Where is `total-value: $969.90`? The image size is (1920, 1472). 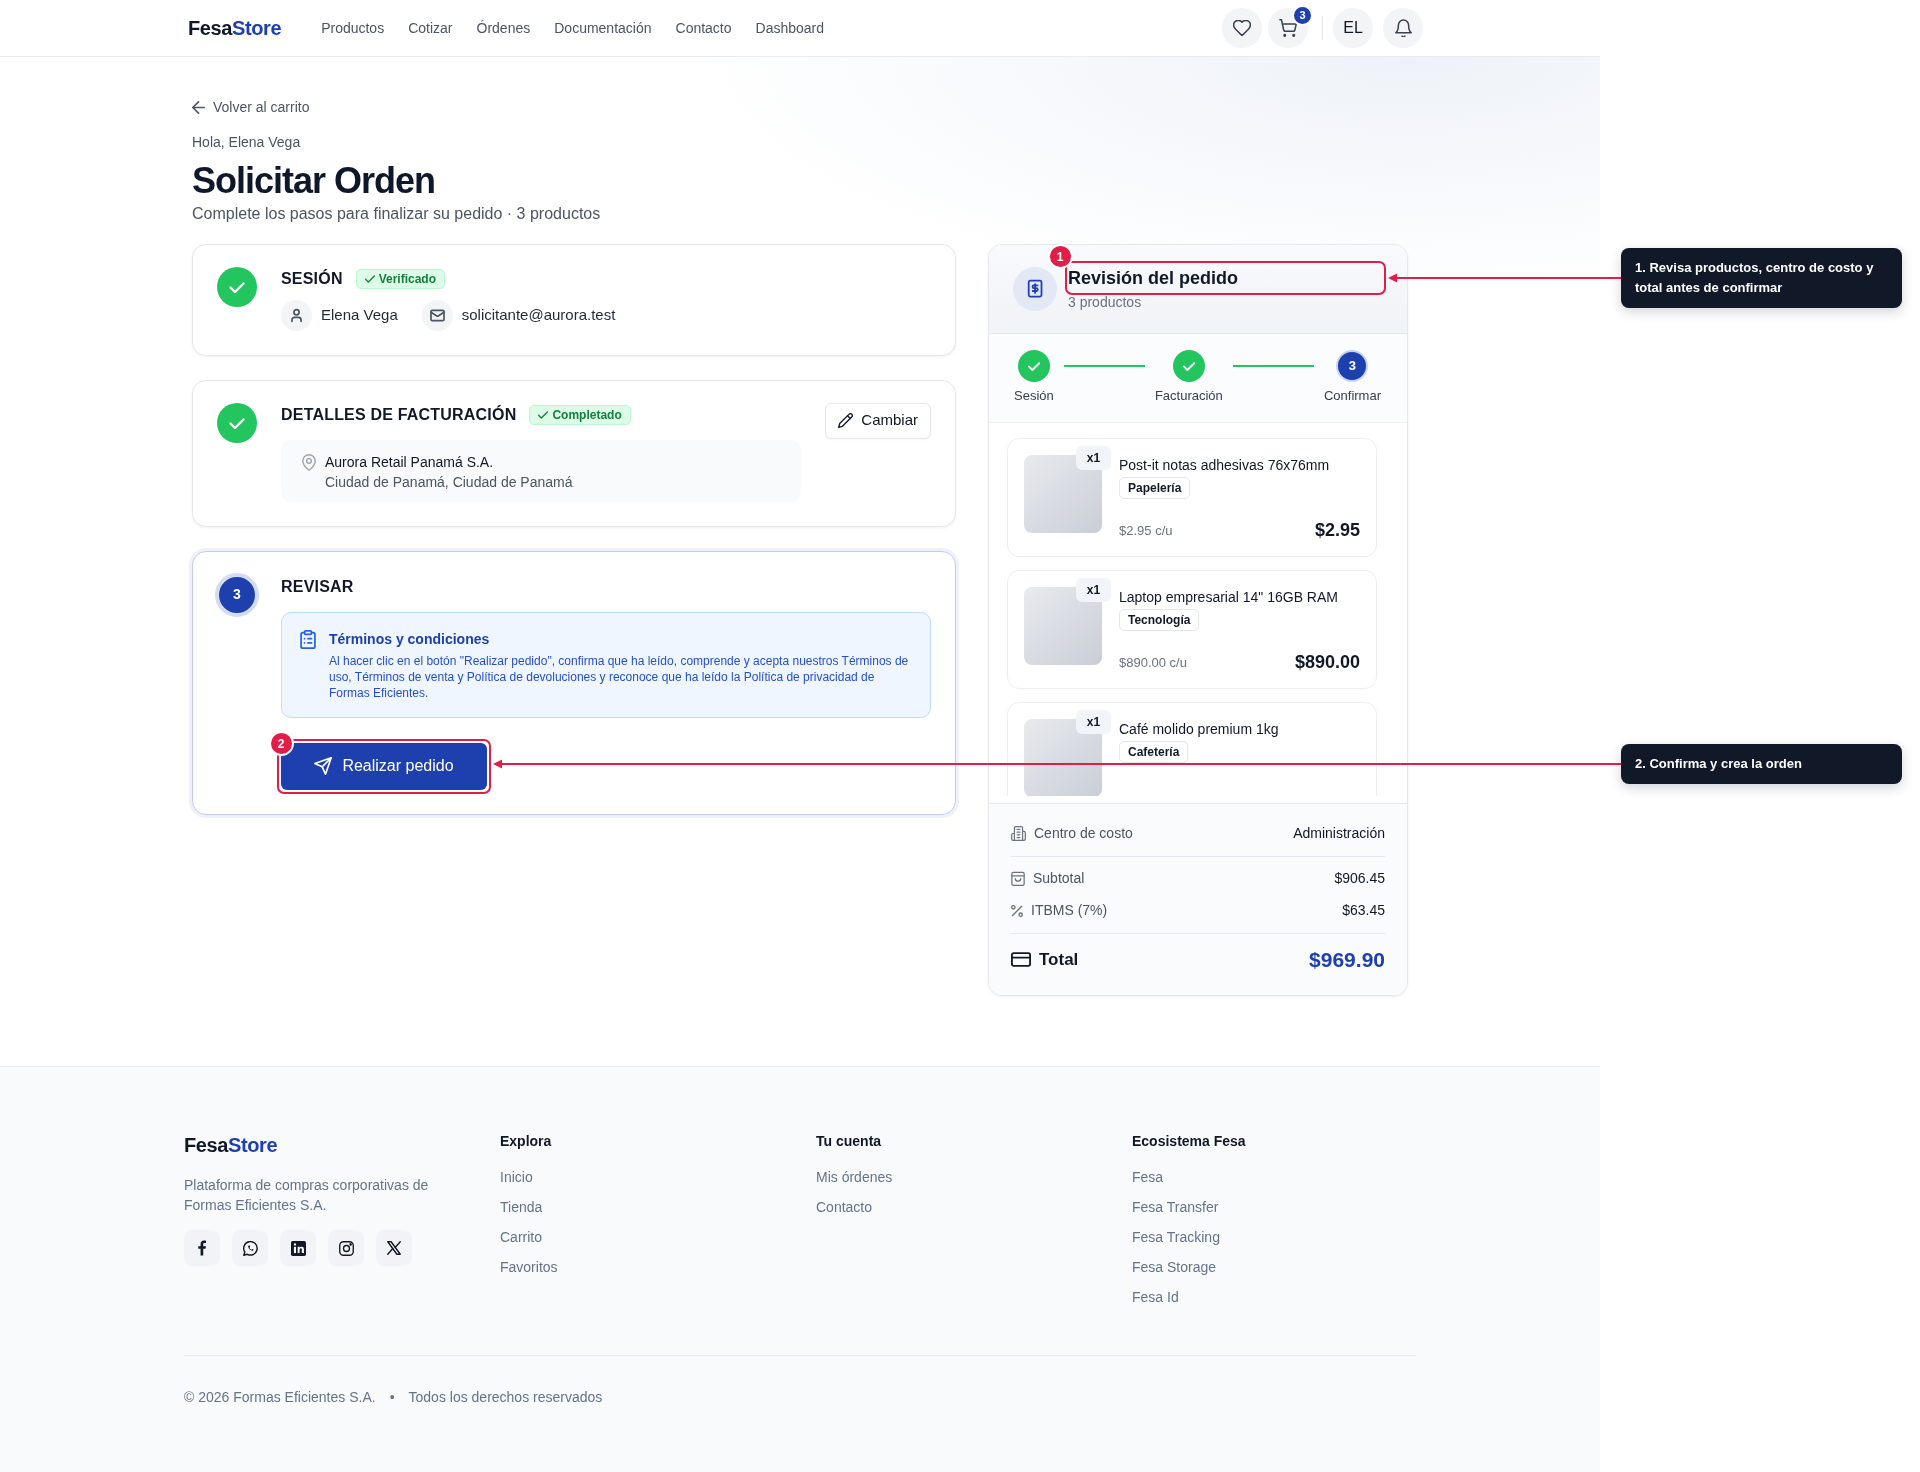
total-value: $969.90 is located at coordinates (1347, 959).